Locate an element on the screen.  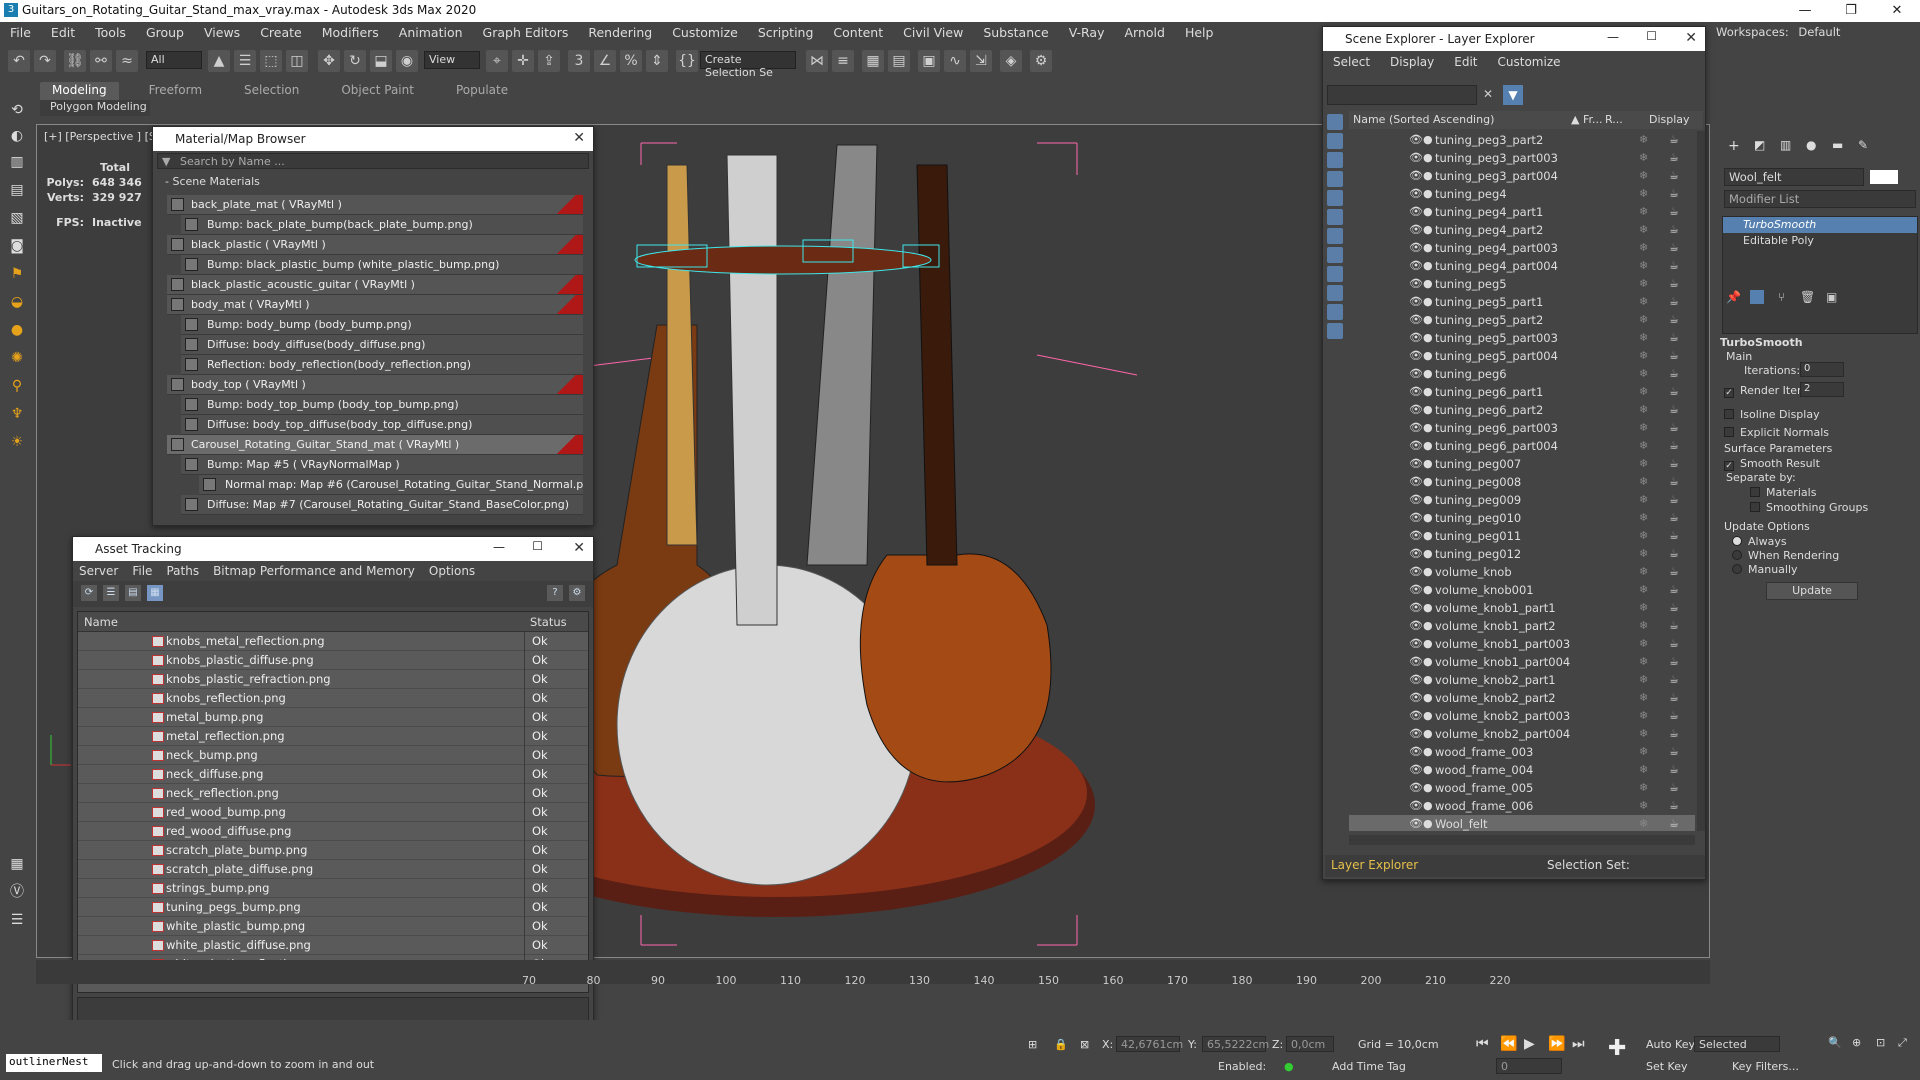
table-row: neck_bump.png Ok is located at coordinates (333, 755).